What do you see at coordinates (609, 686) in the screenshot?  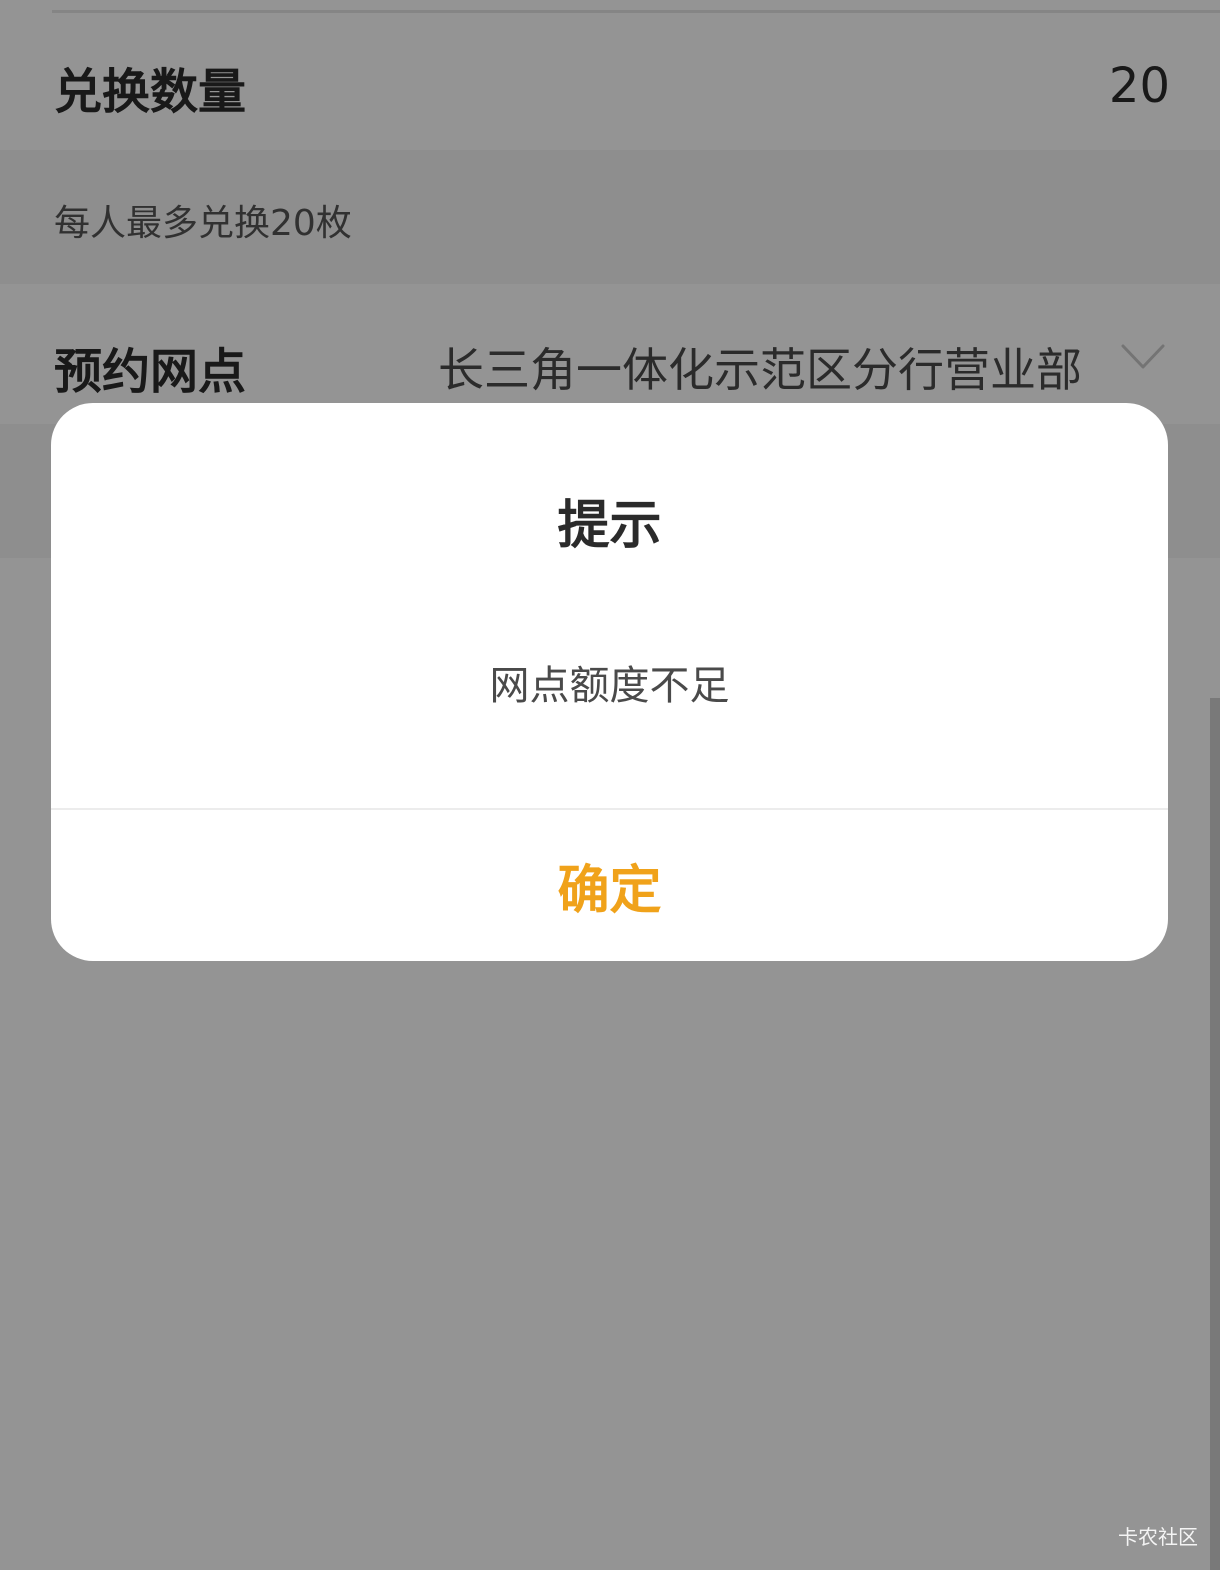 I see `dialog-message: 网点额度不足` at bounding box center [609, 686].